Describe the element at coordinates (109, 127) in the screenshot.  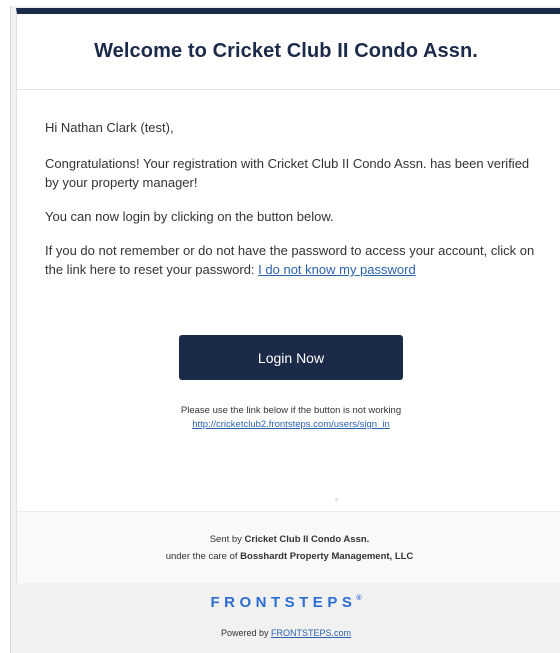
I see `greeting-text: Hi Nathan Clark (test),` at that location.